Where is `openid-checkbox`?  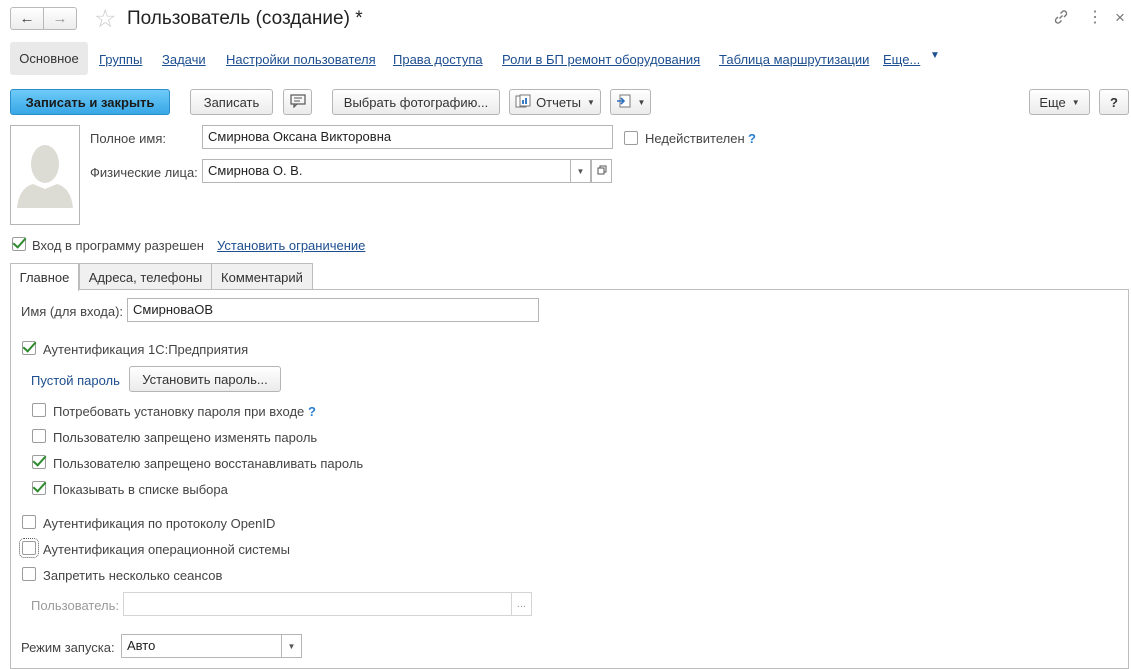 openid-checkbox is located at coordinates (29, 522).